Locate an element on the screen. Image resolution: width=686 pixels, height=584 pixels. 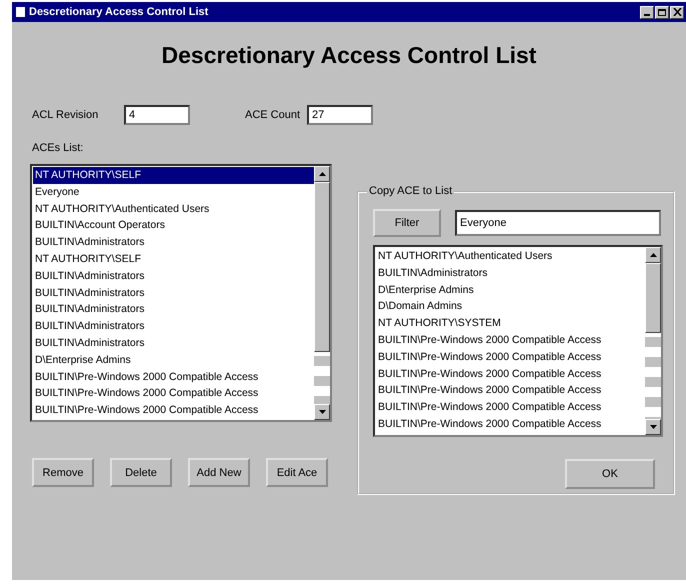
field-label: ACE Count is located at coordinates (273, 115).